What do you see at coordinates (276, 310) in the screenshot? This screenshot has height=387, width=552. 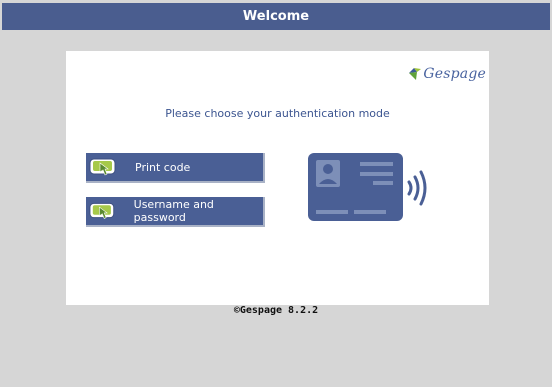 I see `footer-version: ©Gespage 8.2.2` at bounding box center [276, 310].